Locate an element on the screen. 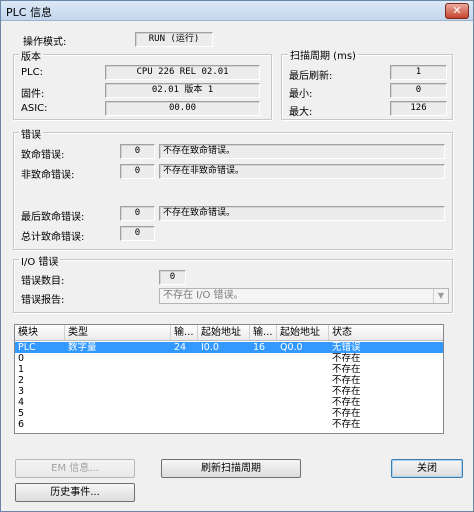 This screenshot has height=512, width=474. table-cell: 24 is located at coordinates (180, 347).